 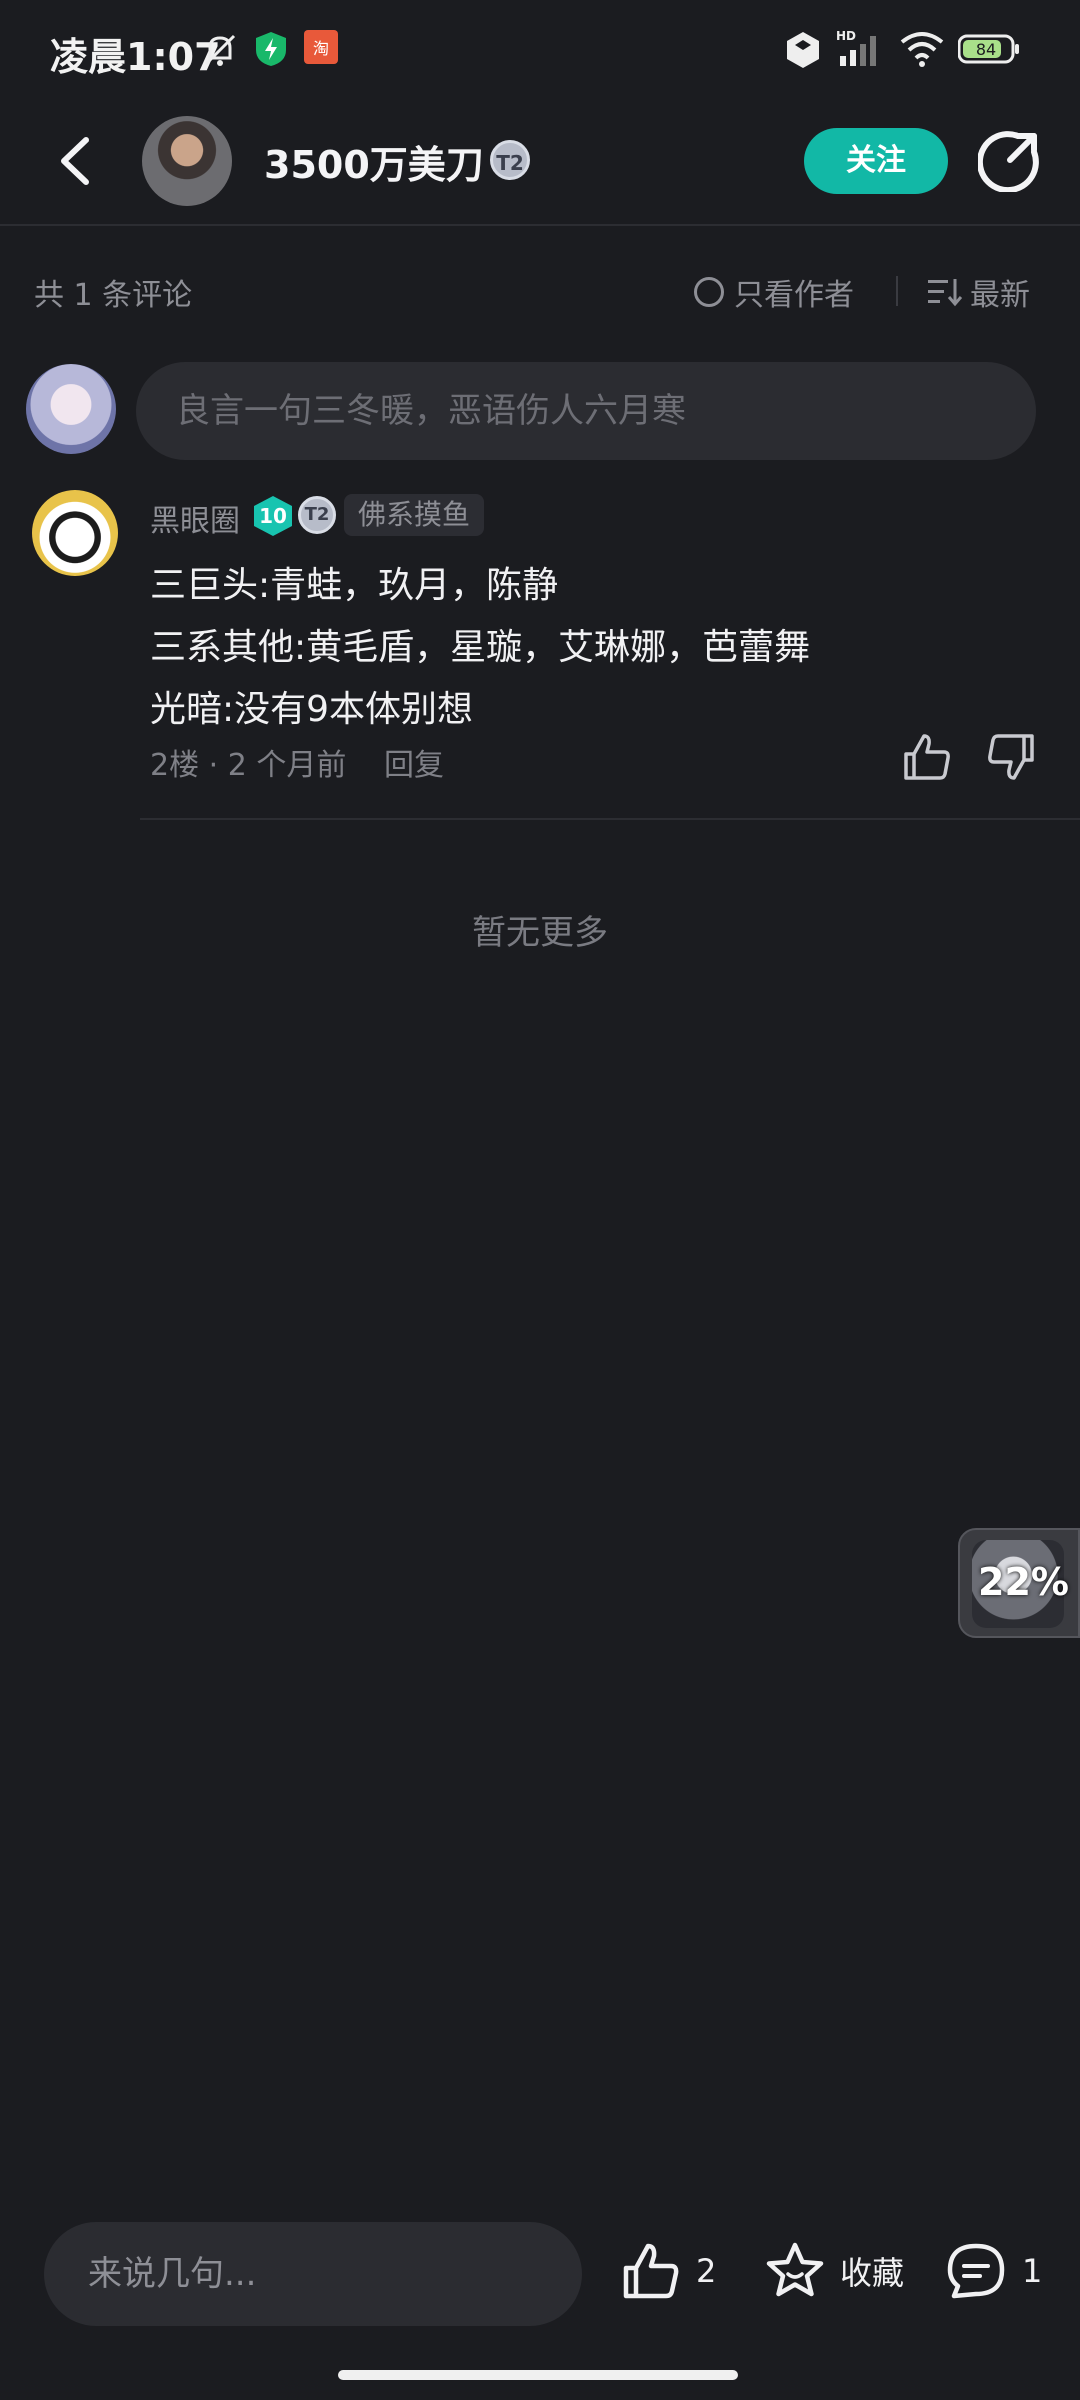 What do you see at coordinates (706, 2271) in the screenshot?
I see `like-count: 2` at bounding box center [706, 2271].